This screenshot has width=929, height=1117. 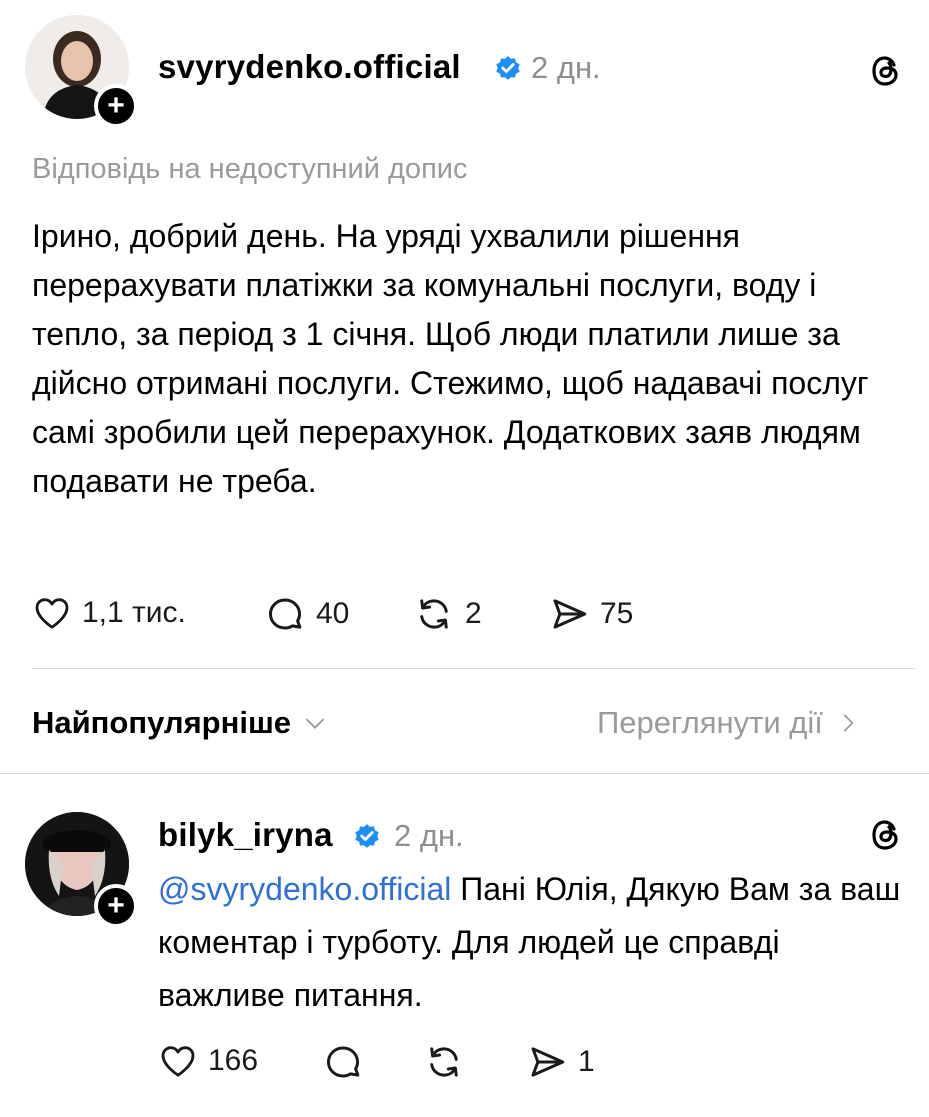 What do you see at coordinates (429, 835) in the screenshot?
I see `reply-time: 2 дн.` at bounding box center [429, 835].